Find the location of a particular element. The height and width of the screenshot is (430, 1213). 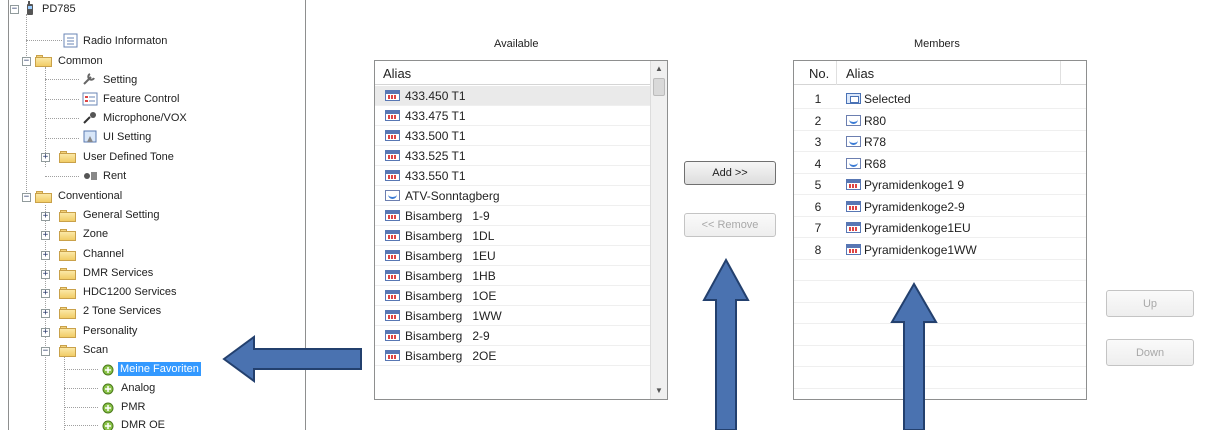

member-number: 3 is located at coordinates (818, 142).